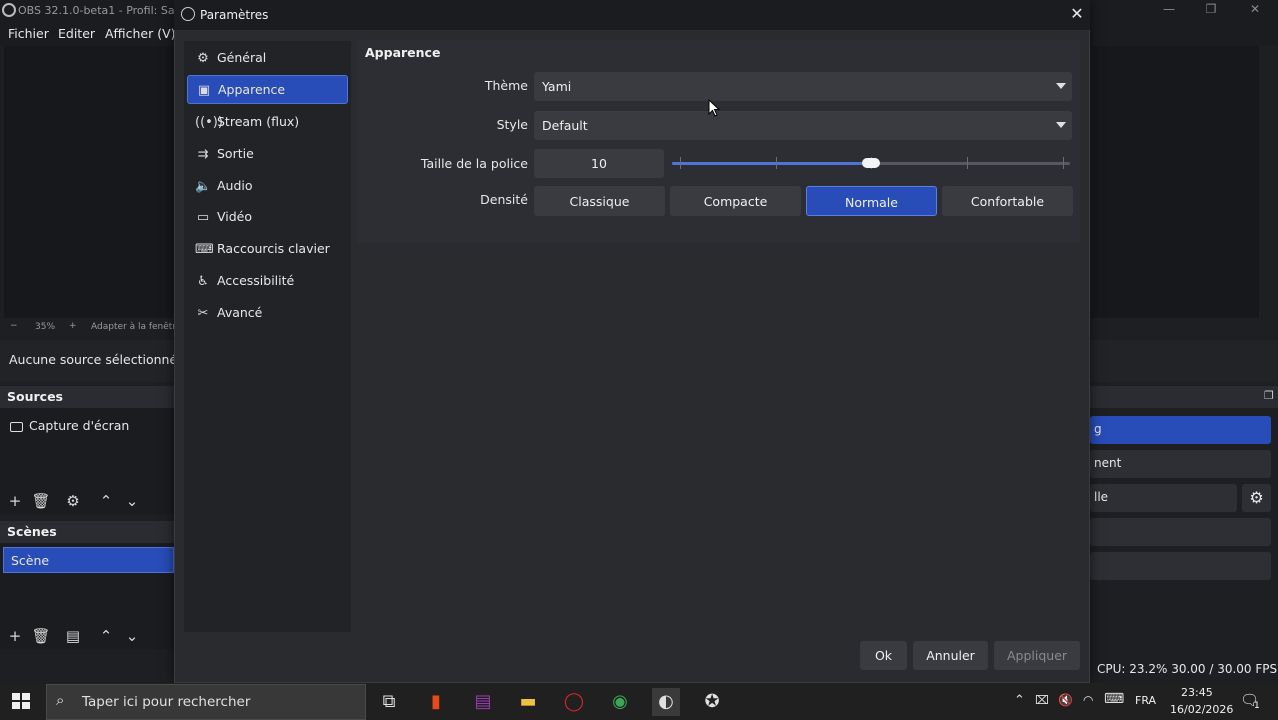 This screenshot has width=1278, height=720. Describe the element at coordinates (79, 425) in the screenshot. I see `source-item-label: Capture d'écran` at that location.